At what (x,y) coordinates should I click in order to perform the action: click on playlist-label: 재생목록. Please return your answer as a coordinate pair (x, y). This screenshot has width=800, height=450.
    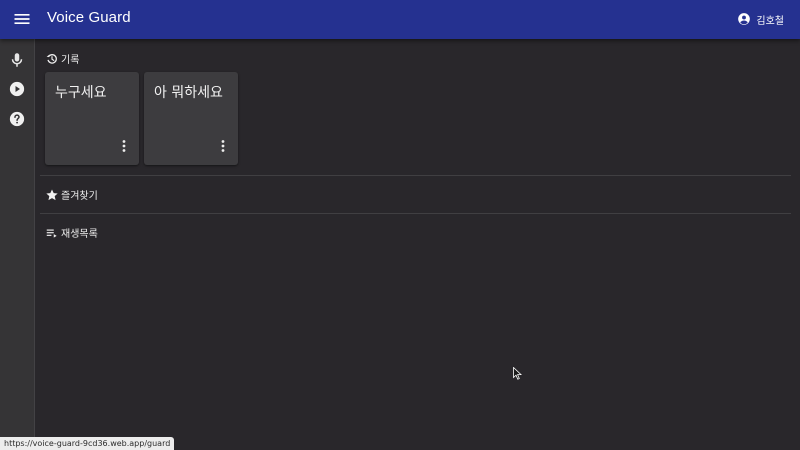
    Looking at the image, I should click on (79, 234).